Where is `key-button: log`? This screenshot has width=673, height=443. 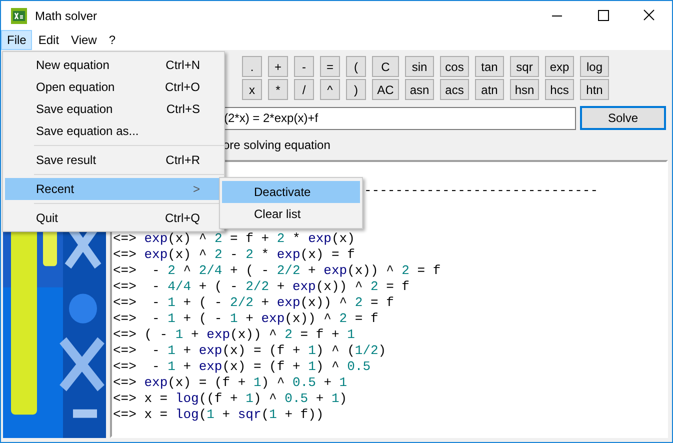 key-button: log is located at coordinates (594, 66).